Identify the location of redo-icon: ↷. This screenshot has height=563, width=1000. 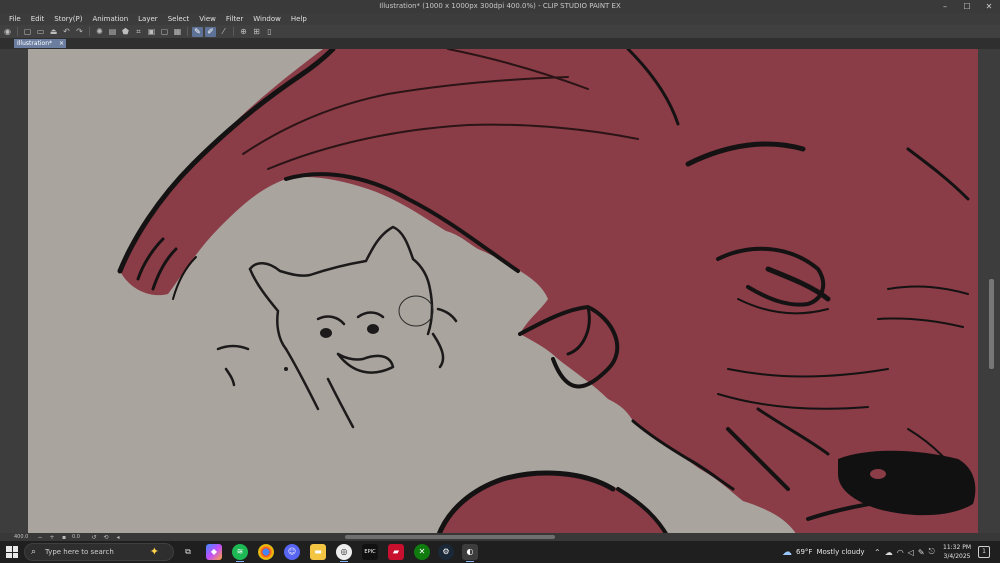
(79, 32).